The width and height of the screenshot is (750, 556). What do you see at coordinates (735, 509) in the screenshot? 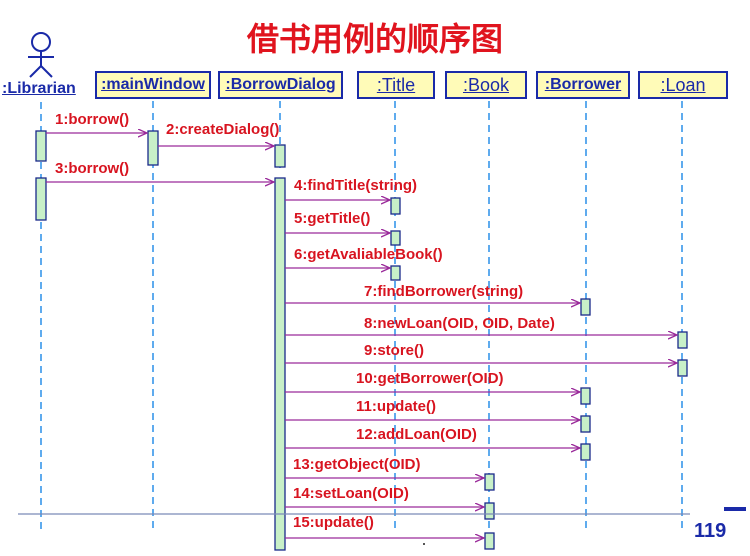
I see `footer-accent-bar` at bounding box center [735, 509].